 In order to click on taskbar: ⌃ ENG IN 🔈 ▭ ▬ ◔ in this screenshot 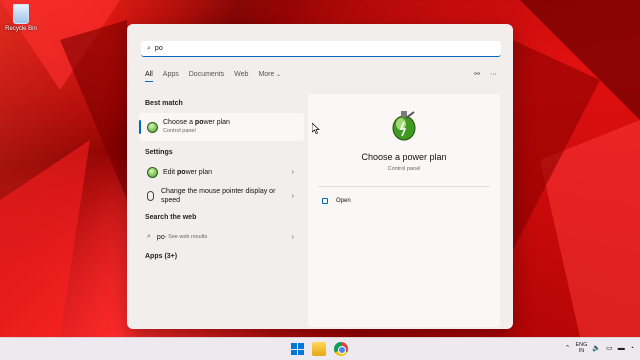, I will do `click(320, 348)`.